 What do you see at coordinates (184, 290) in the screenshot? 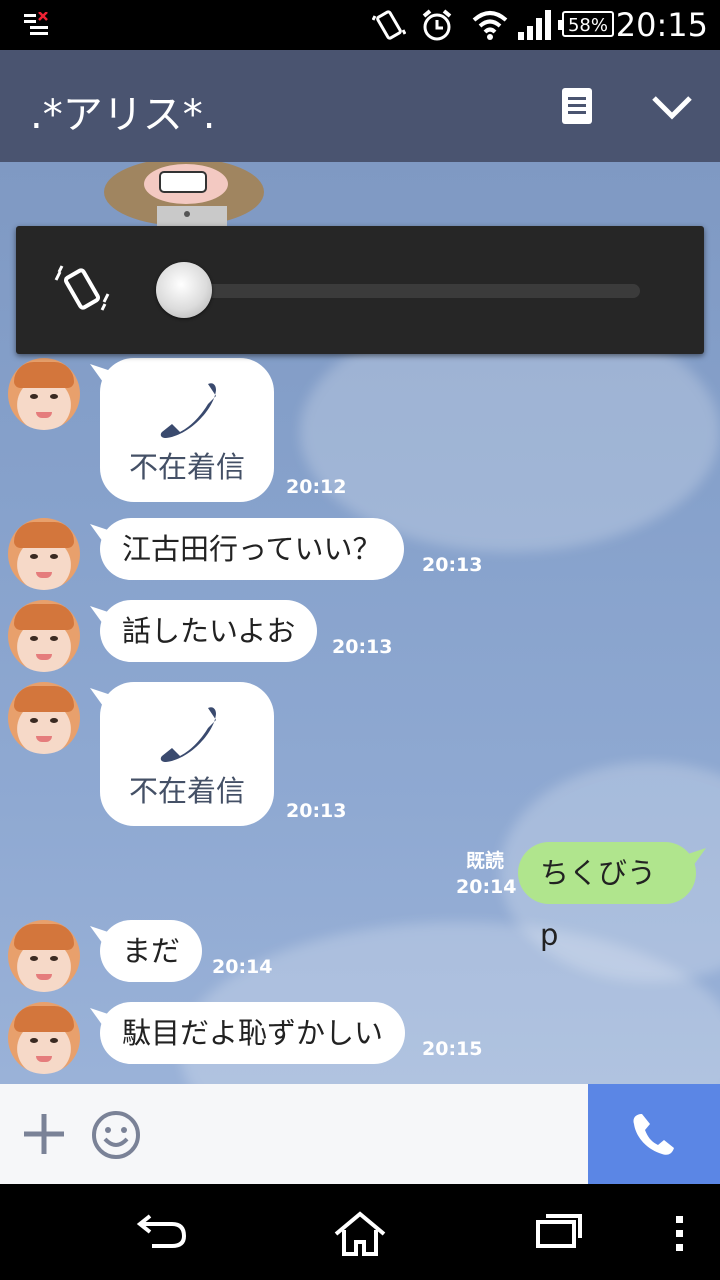
I see `volume-slider-knob` at bounding box center [184, 290].